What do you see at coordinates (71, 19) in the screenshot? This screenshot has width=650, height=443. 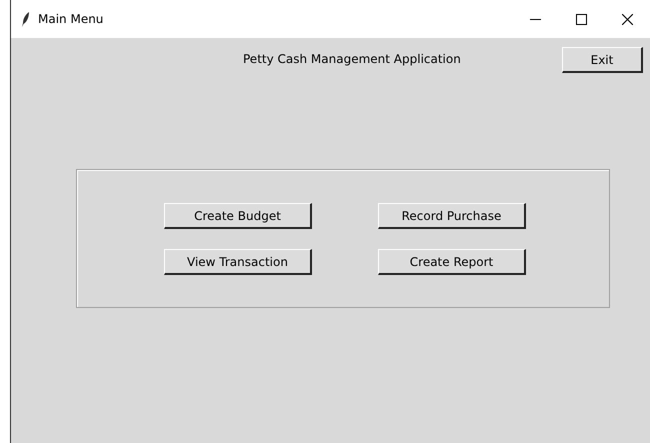 I see `window-title: Main Menu` at bounding box center [71, 19].